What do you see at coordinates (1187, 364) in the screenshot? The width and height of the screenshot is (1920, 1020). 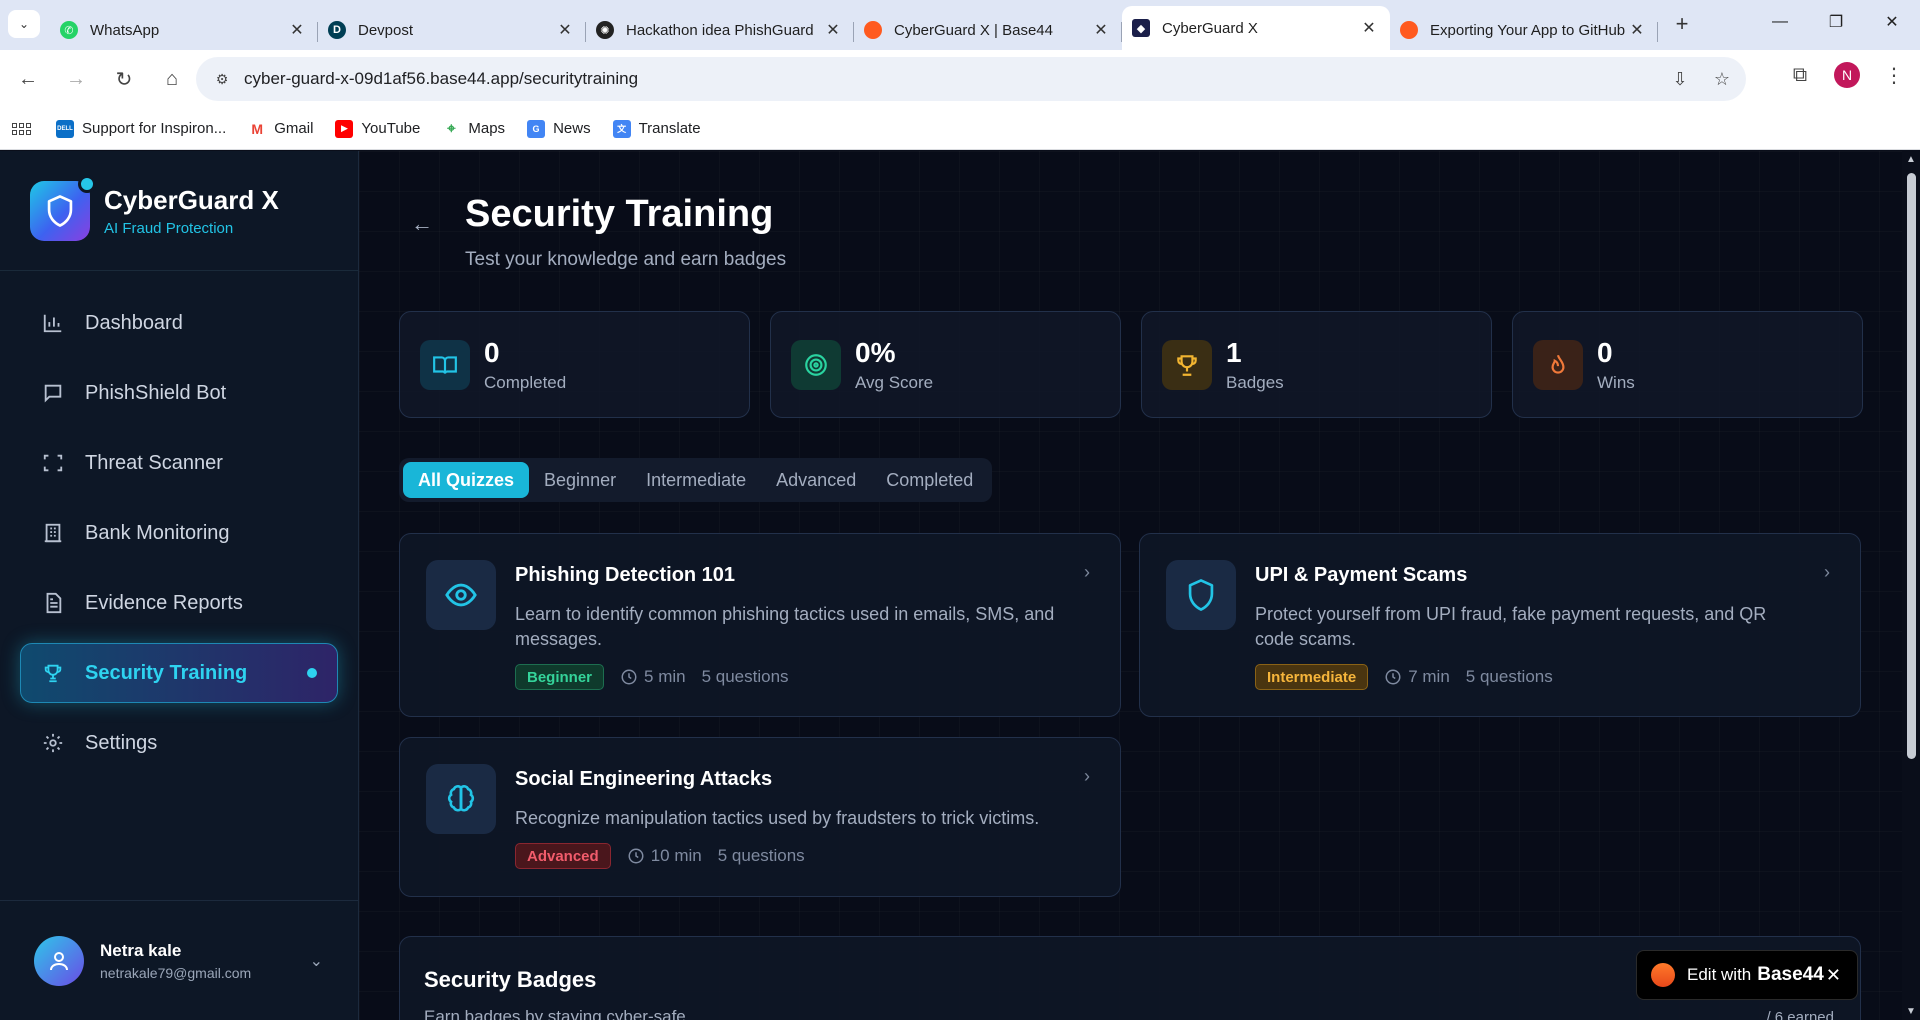 I see `trophy-icon` at bounding box center [1187, 364].